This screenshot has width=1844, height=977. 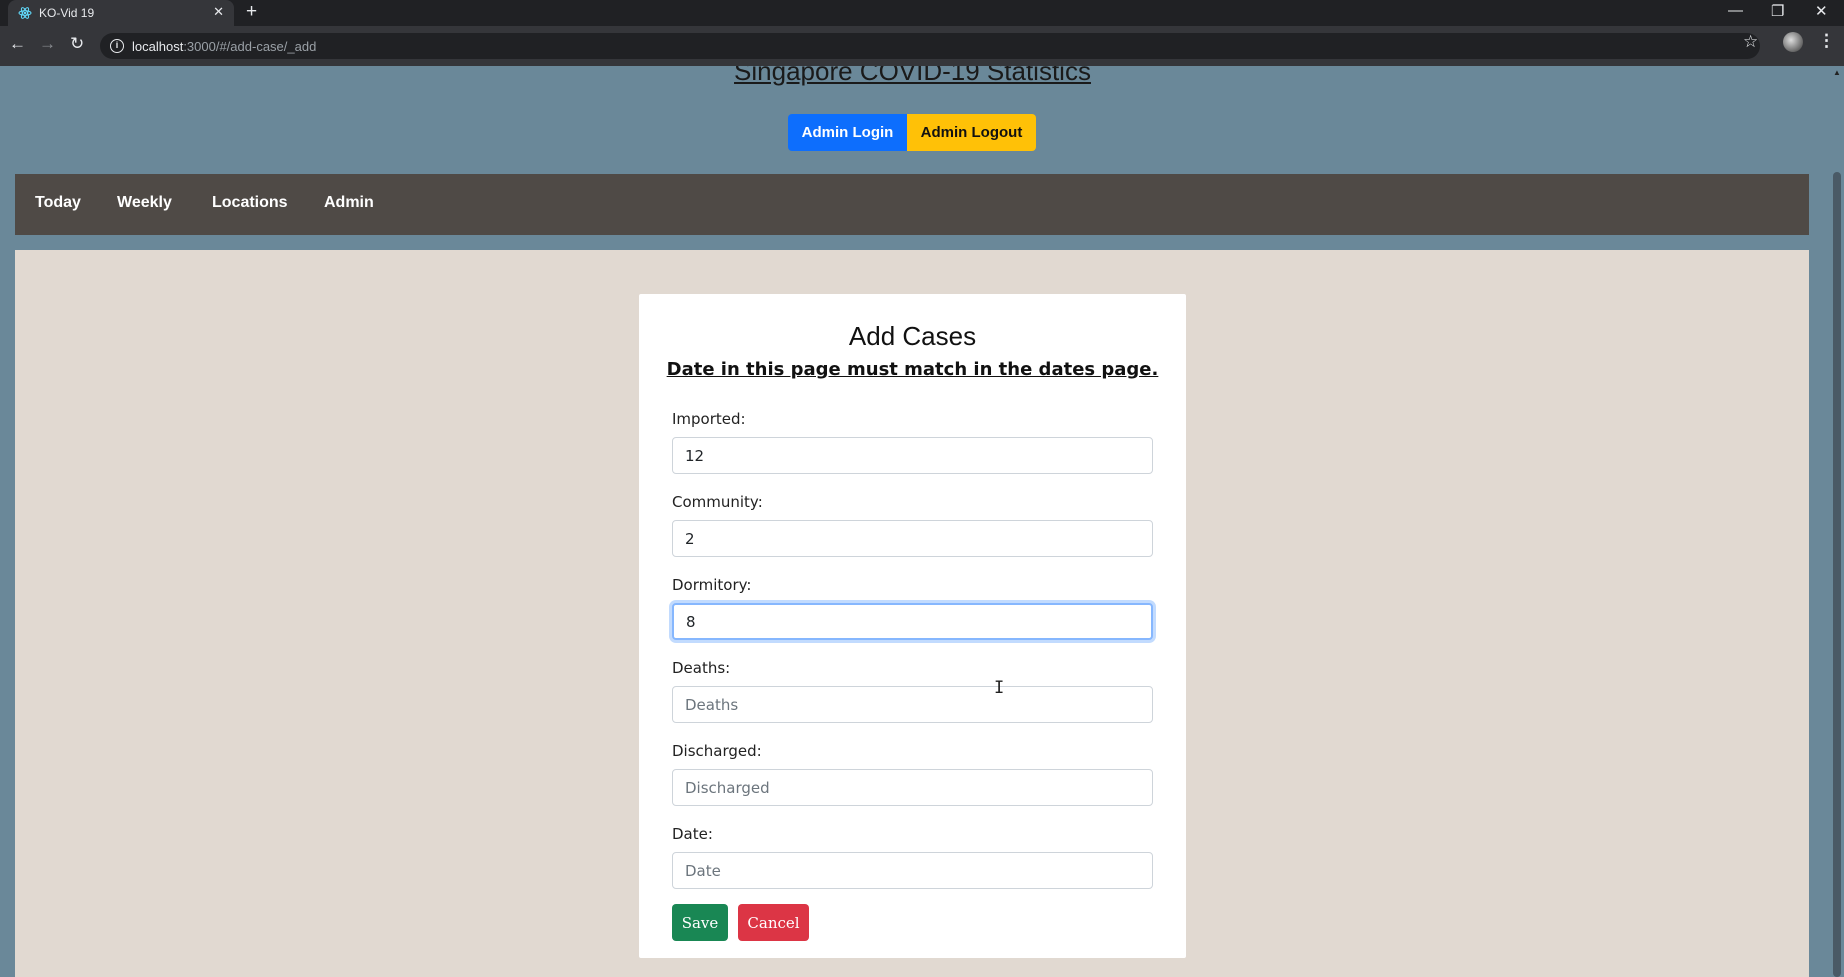 I want to click on url-host: localhost, so click(x=158, y=46).